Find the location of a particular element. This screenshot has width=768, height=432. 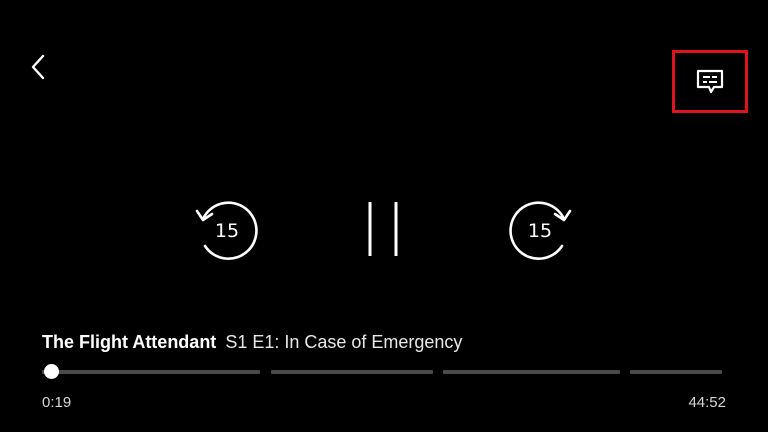

rewind-15-icon is located at coordinates (226, 230).